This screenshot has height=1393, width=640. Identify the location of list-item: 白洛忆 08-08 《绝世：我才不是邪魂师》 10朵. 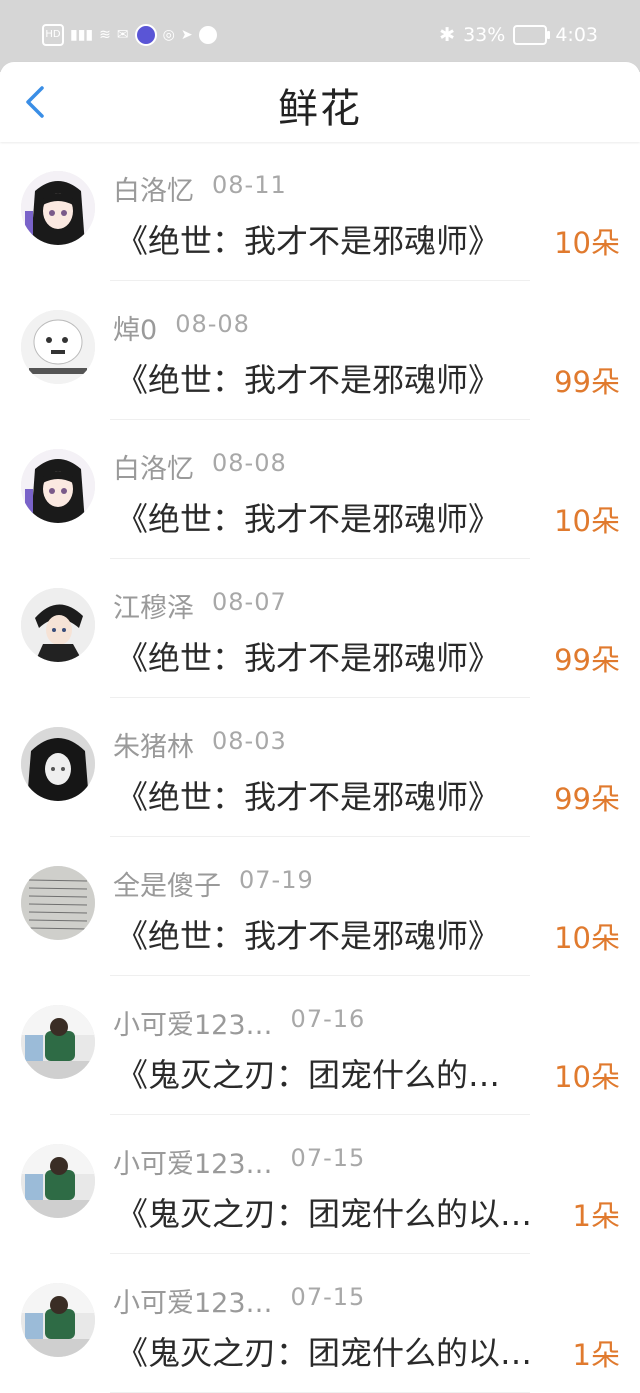
(320, 489).